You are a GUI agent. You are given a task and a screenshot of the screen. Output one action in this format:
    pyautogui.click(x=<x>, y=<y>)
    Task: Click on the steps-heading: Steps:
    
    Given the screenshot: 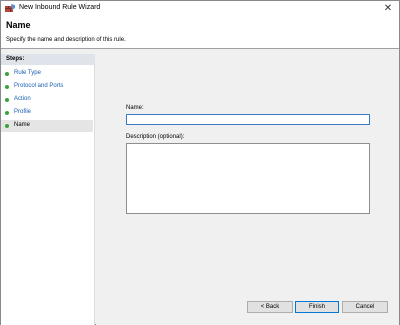 What is the action you would take?
    pyautogui.click(x=48, y=59)
    